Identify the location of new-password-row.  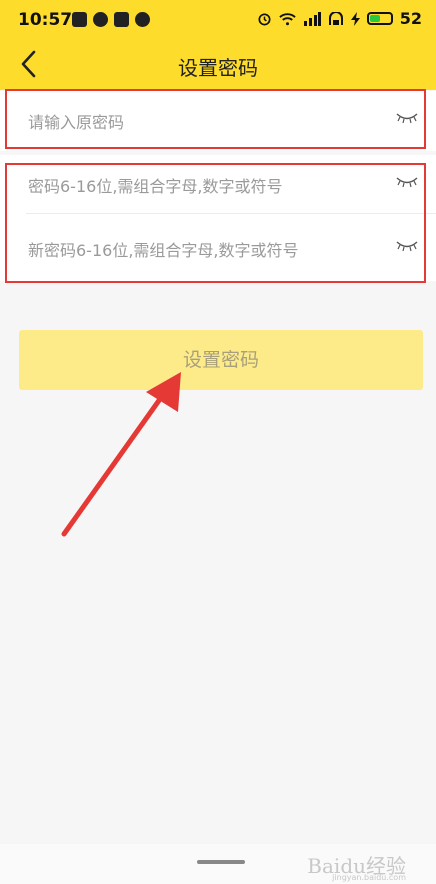
(218, 186).